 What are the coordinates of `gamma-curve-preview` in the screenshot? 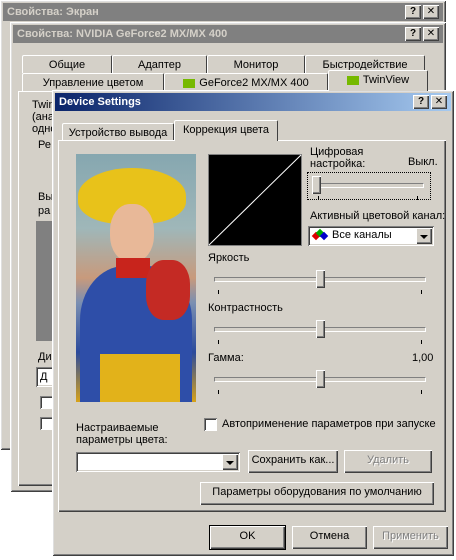 It's located at (255, 200).